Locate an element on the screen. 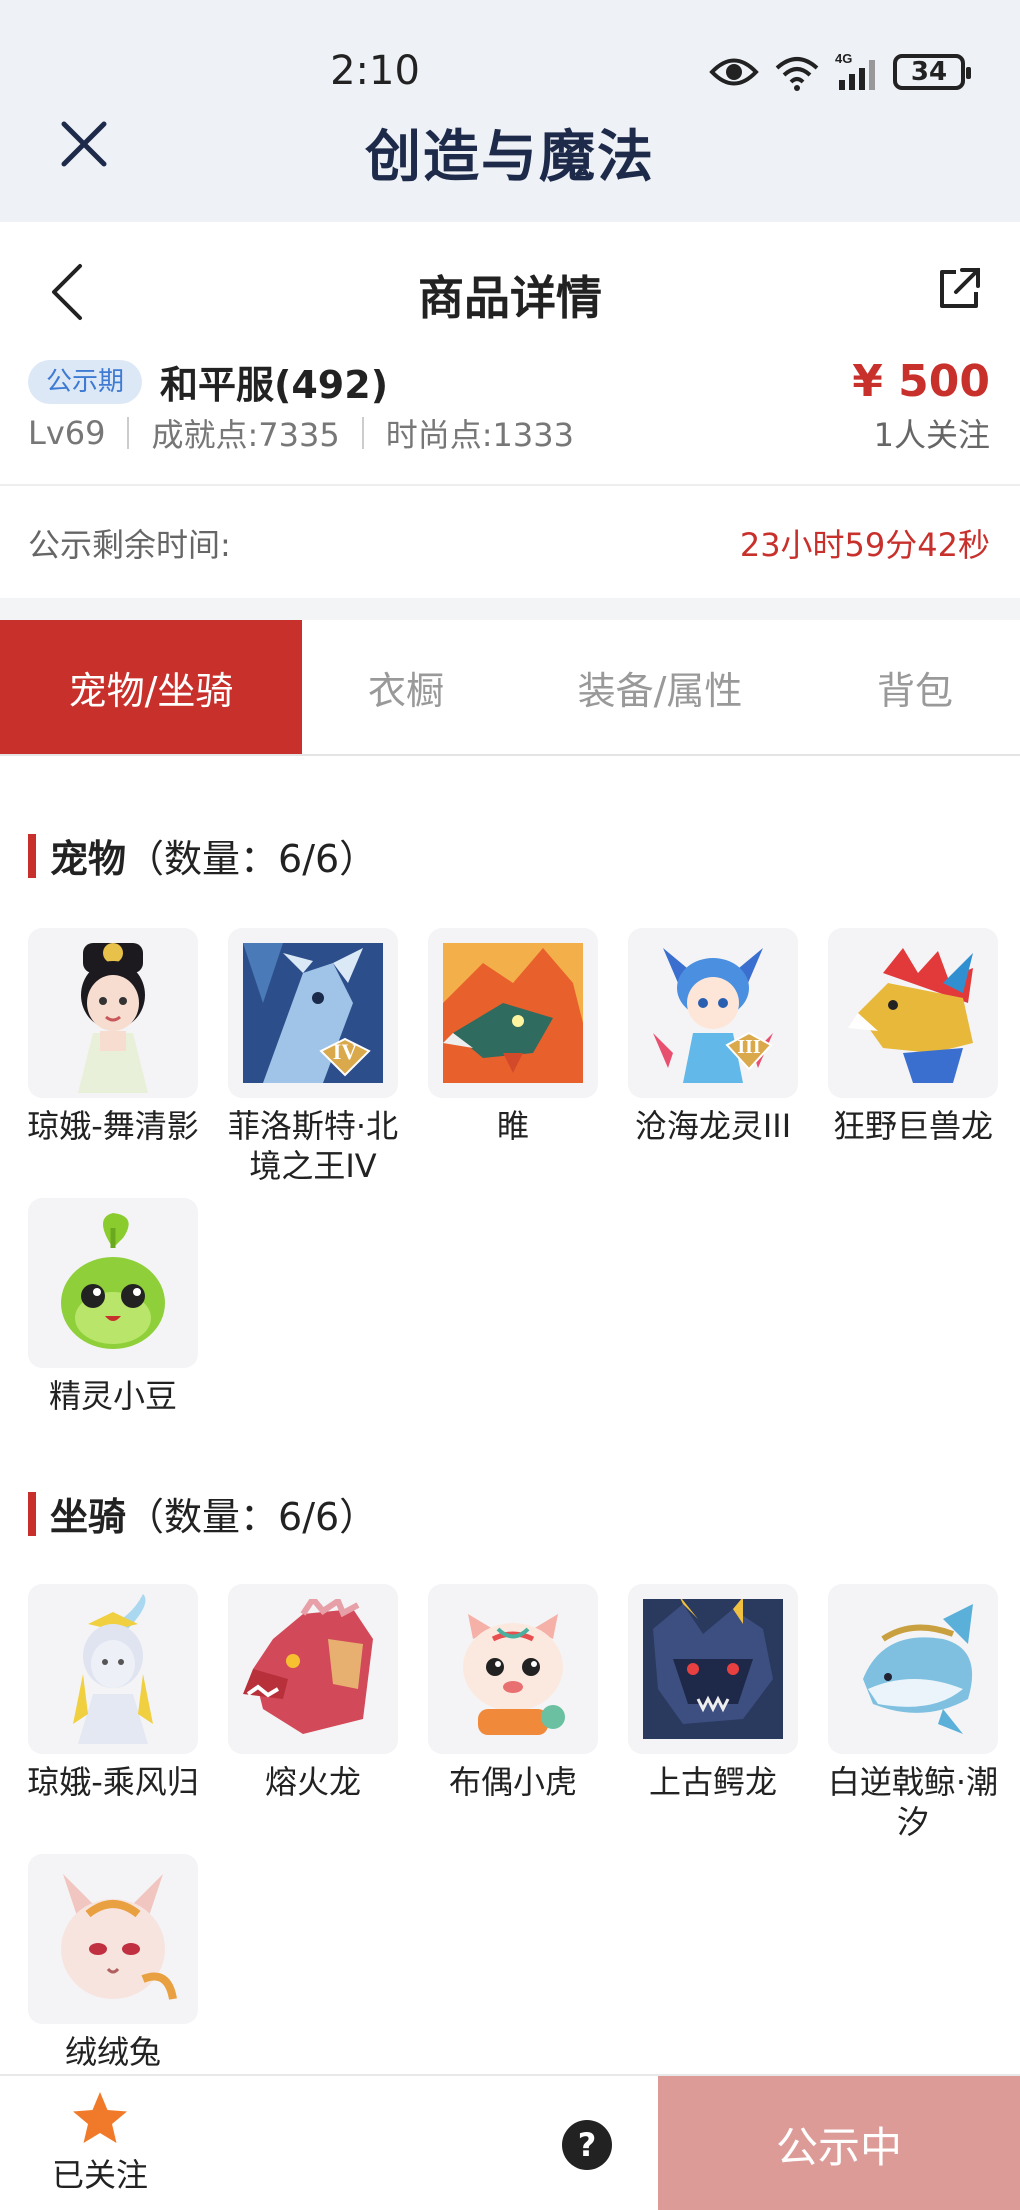 This screenshot has height=2210, width=1020. mount-item: 白逆戟鲸·潮汐 is located at coordinates (913, 1713).